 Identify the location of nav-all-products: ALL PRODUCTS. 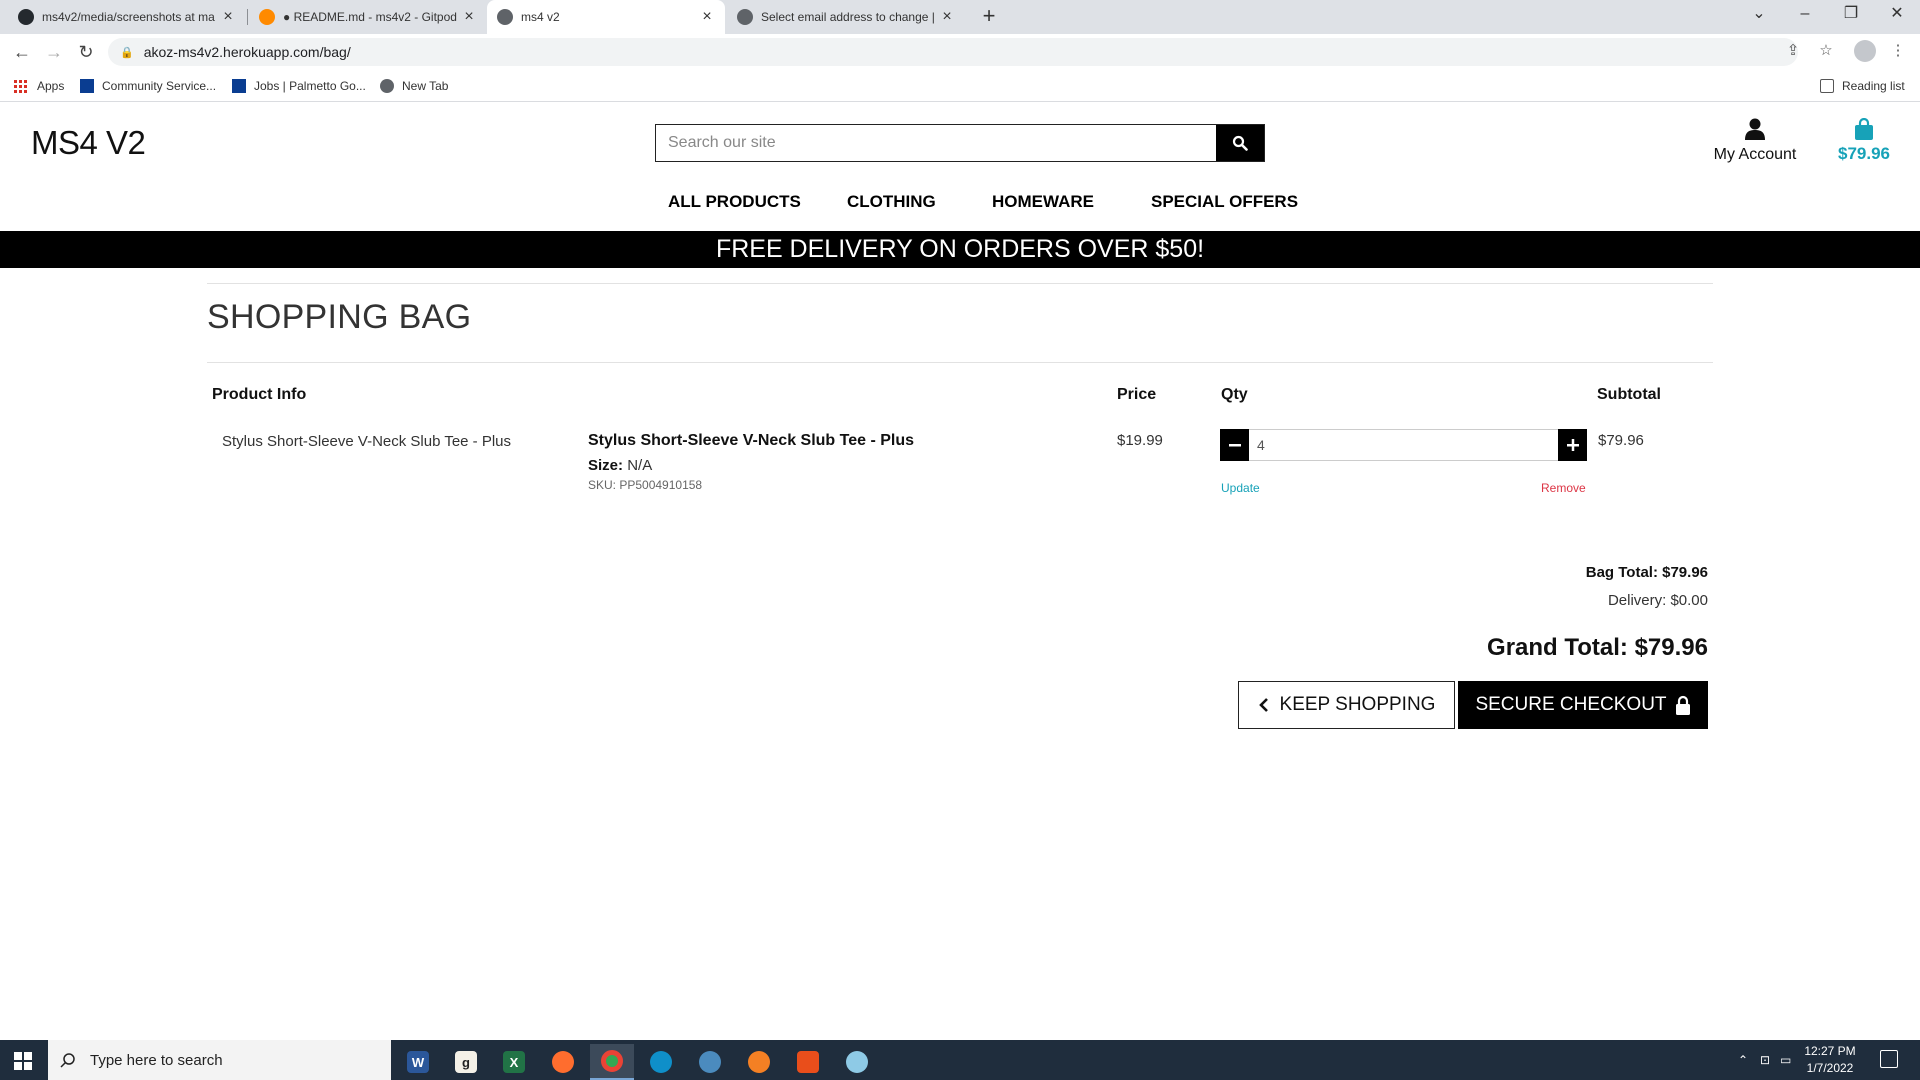
(734, 202).